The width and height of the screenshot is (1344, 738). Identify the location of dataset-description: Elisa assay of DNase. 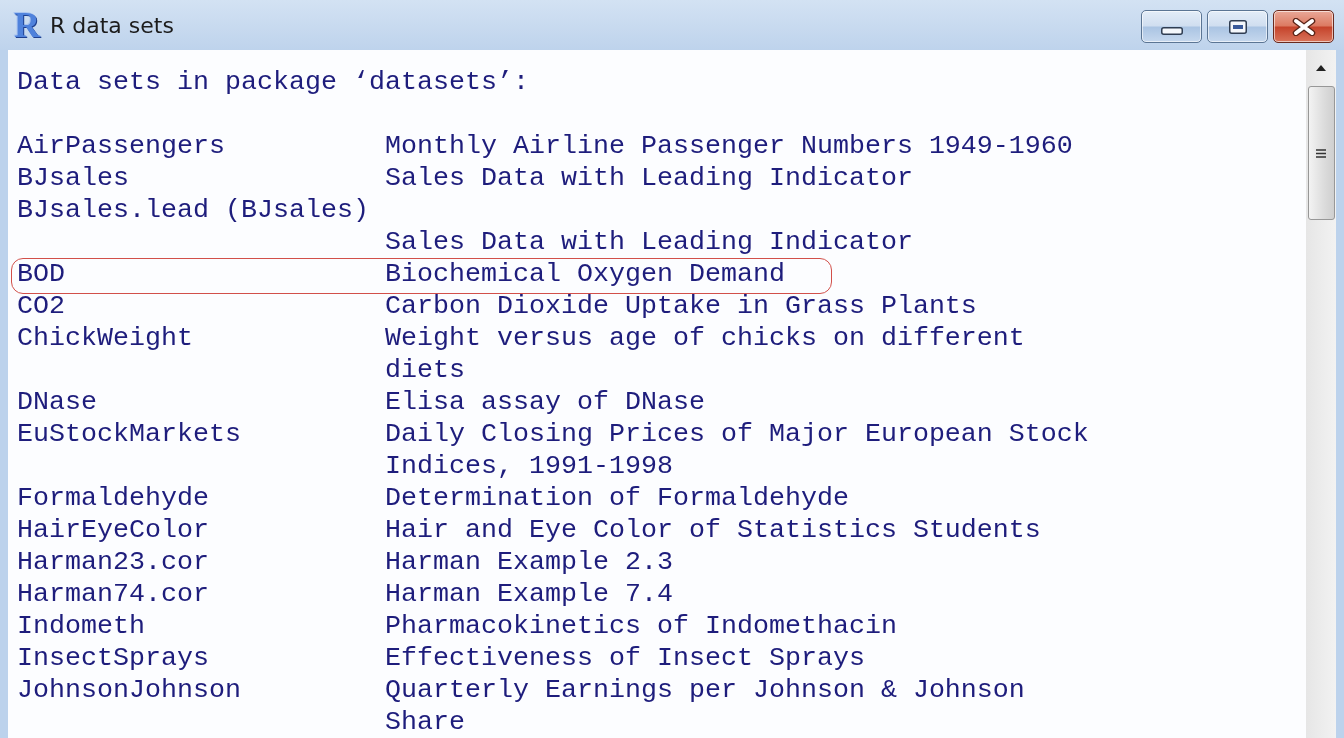
(545, 402).